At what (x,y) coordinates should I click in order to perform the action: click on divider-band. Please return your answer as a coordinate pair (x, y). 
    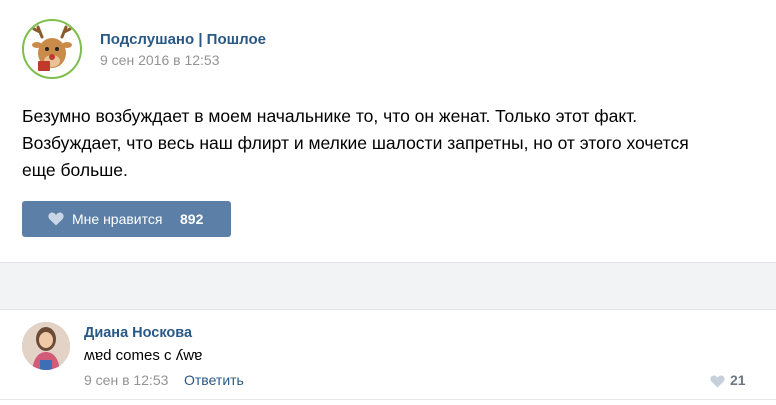
    Looking at the image, I should click on (388, 286).